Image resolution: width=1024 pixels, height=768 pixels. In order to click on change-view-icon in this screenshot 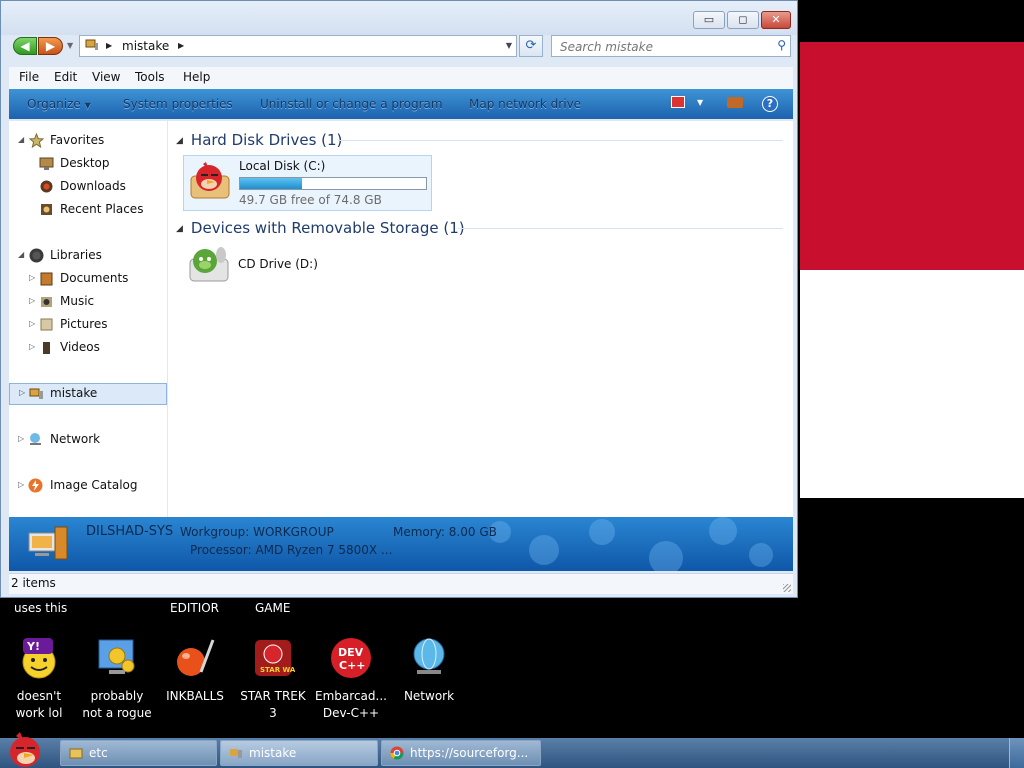, I will do `click(678, 102)`.